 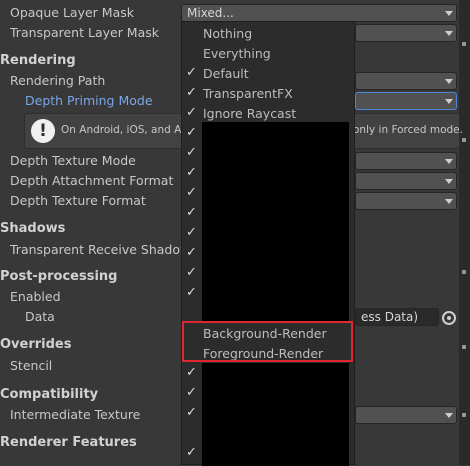 I want to click on intermediate-texture-label: Intermediate Texture, so click(x=75, y=414).